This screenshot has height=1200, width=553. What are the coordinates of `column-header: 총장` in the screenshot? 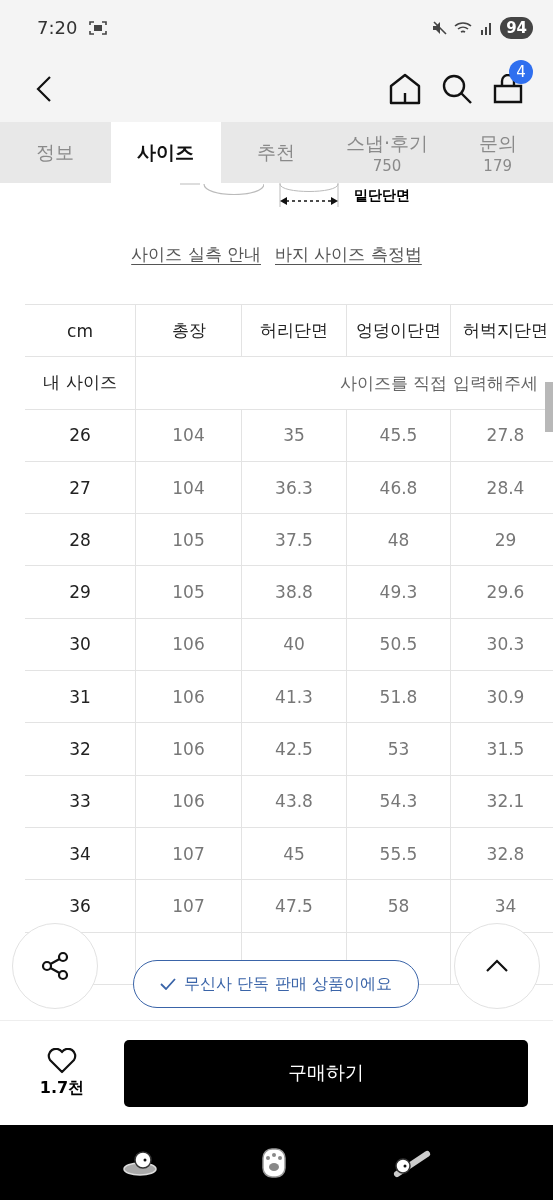 It's located at (188, 331).